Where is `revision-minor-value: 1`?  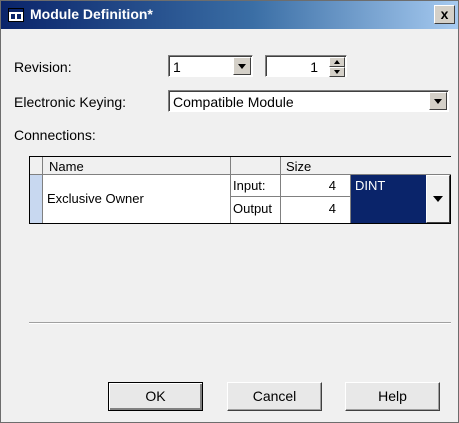
revision-minor-value: 1 is located at coordinates (314, 67).